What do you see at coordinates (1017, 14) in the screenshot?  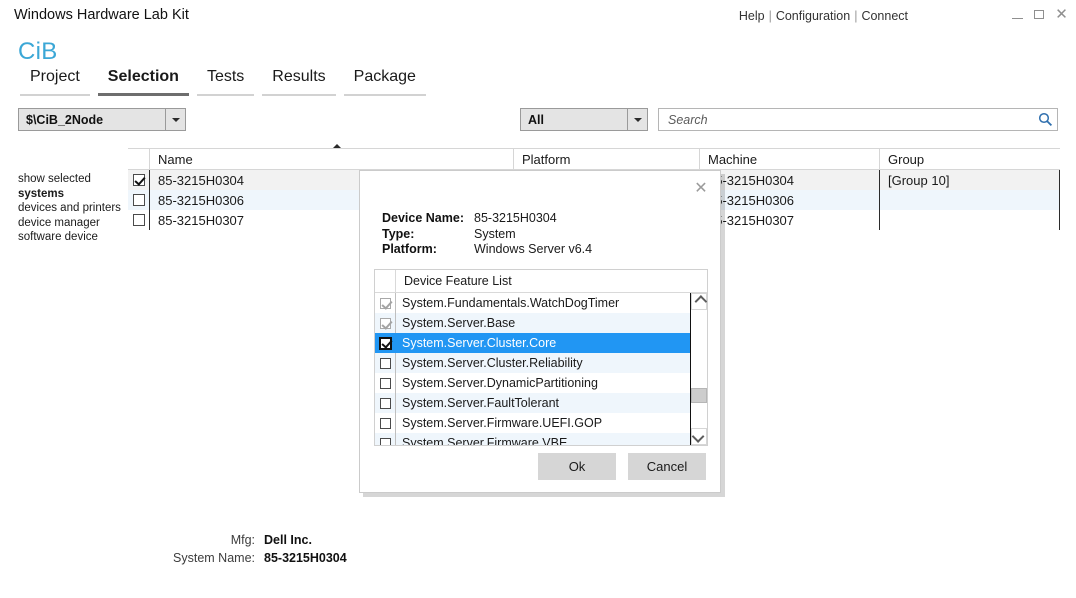 I see `minimize-icon` at bounding box center [1017, 14].